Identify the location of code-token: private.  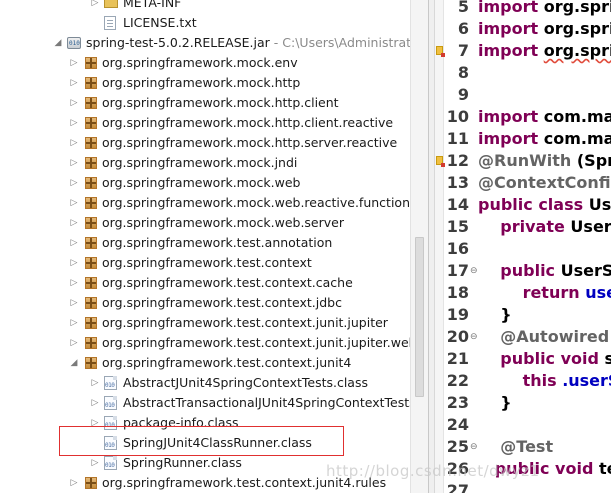
(532, 226).